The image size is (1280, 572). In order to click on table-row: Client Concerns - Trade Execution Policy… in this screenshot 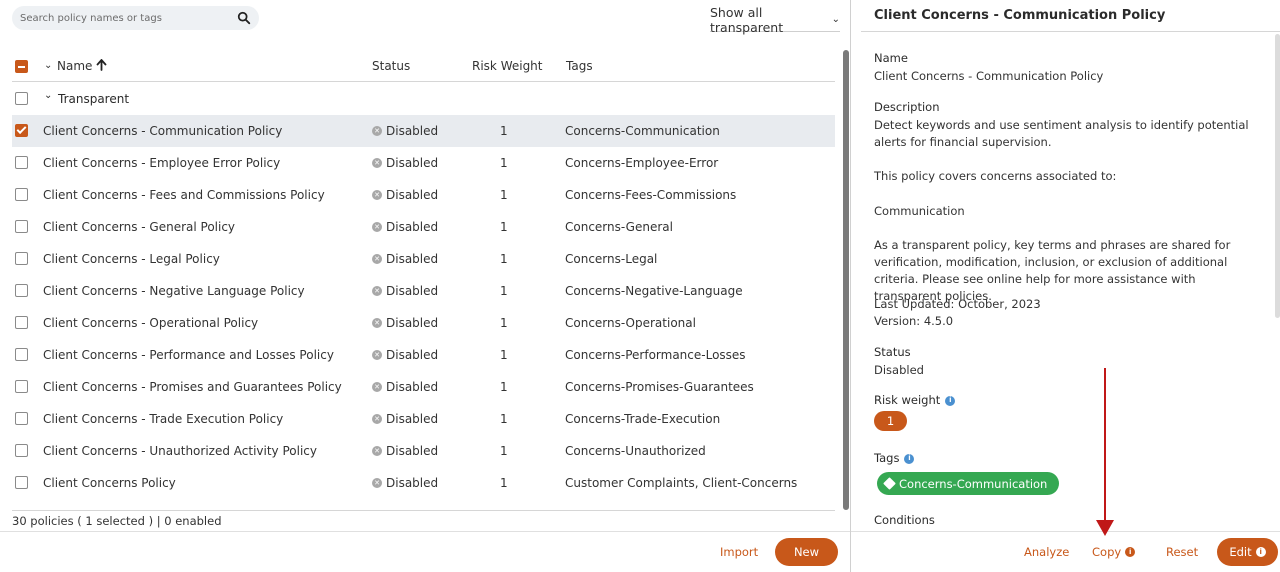, I will do `click(423, 419)`.